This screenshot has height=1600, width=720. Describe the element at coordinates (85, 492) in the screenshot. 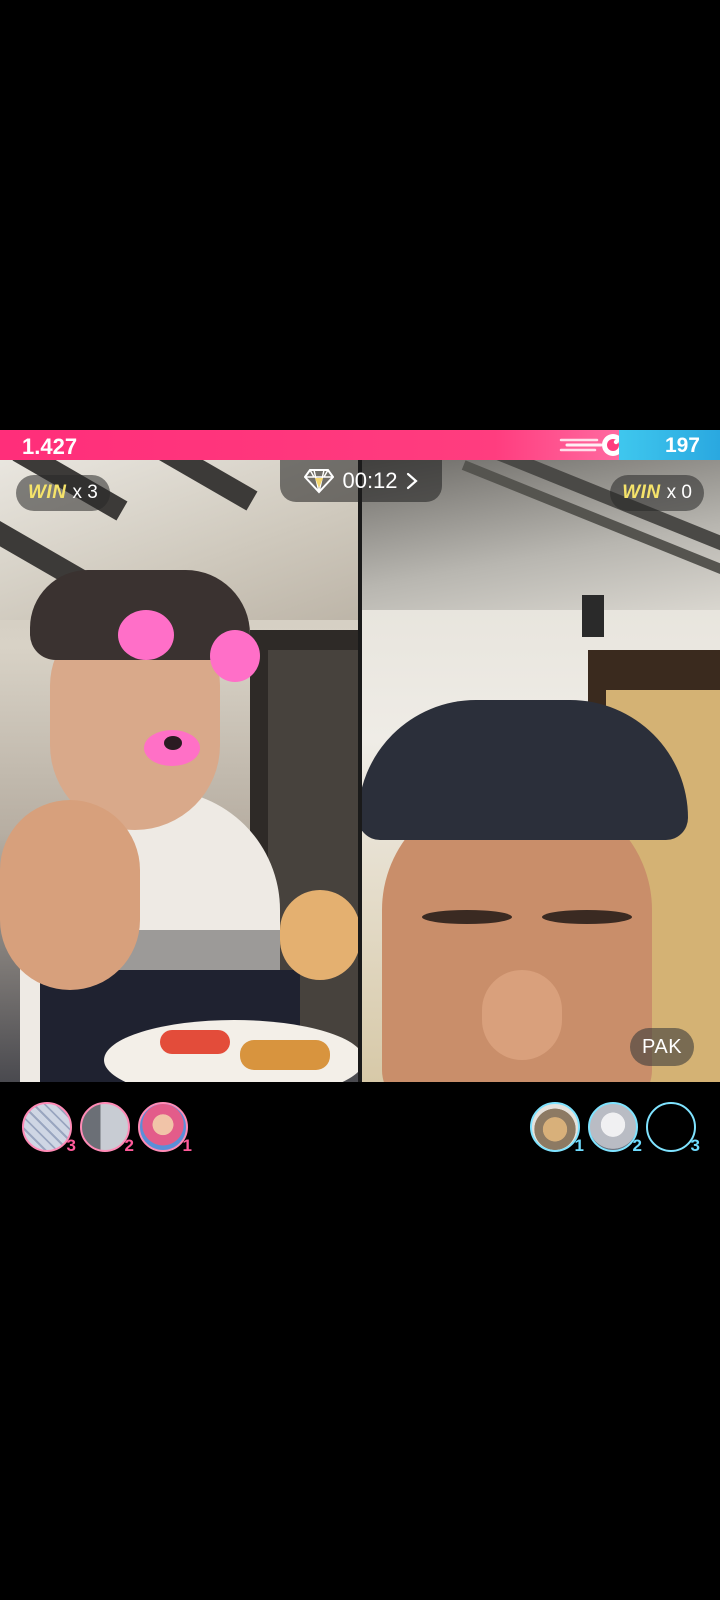

I see `win-count: x 3` at that location.